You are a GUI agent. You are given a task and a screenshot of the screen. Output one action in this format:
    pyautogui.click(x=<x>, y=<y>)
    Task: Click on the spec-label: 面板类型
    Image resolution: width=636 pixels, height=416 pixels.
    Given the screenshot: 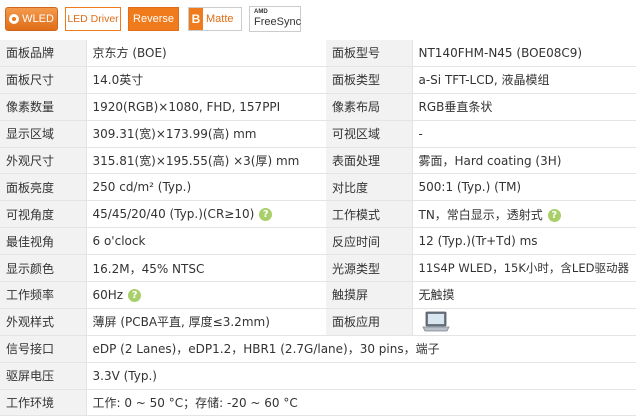 What is the action you would take?
    pyautogui.click(x=369, y=80)
    